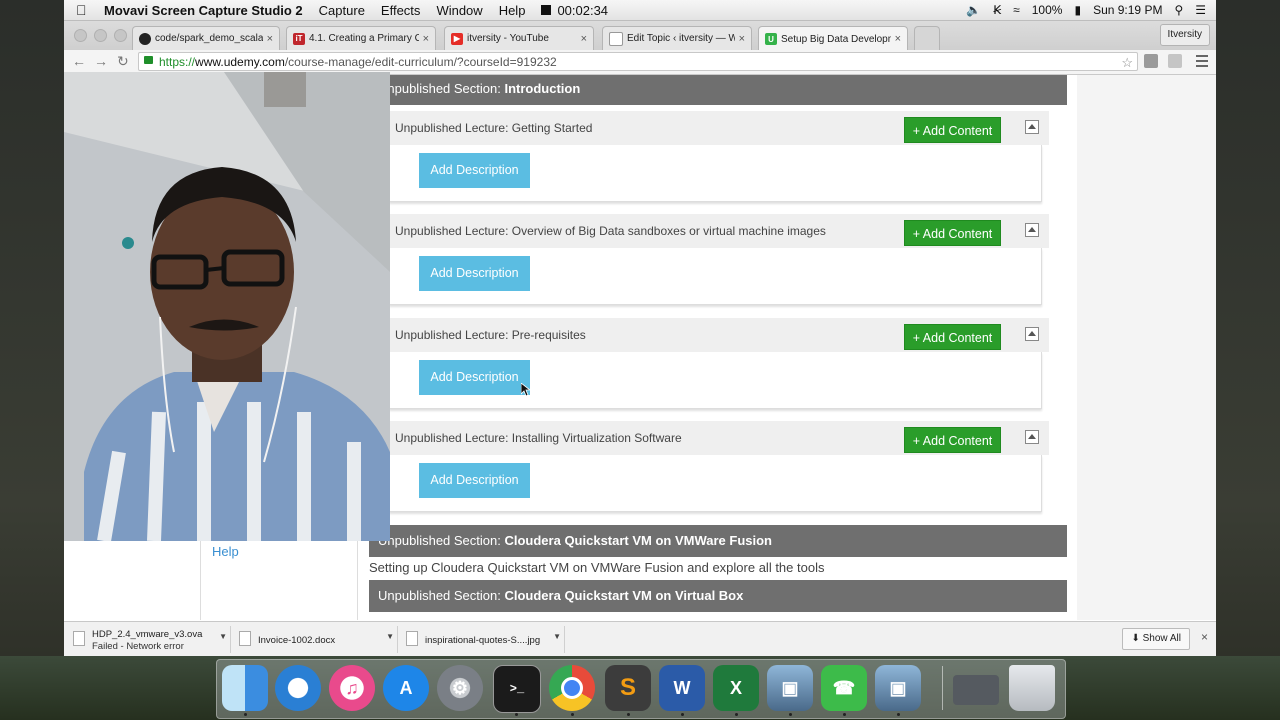 This screenshot has width=1280, height=720. I want to click on menu-capture: Capture, so click(342, 10).